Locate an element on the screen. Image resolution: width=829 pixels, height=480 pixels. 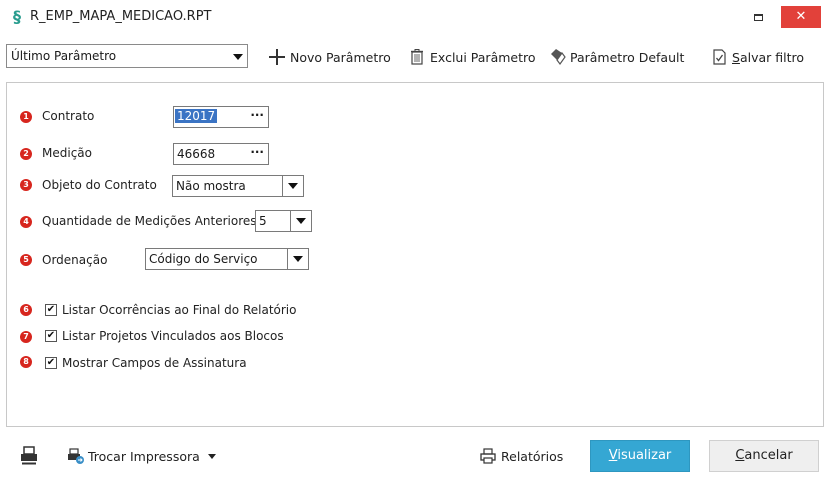
ordering-select: Código do Serviço is located at coordinates (227, 259).